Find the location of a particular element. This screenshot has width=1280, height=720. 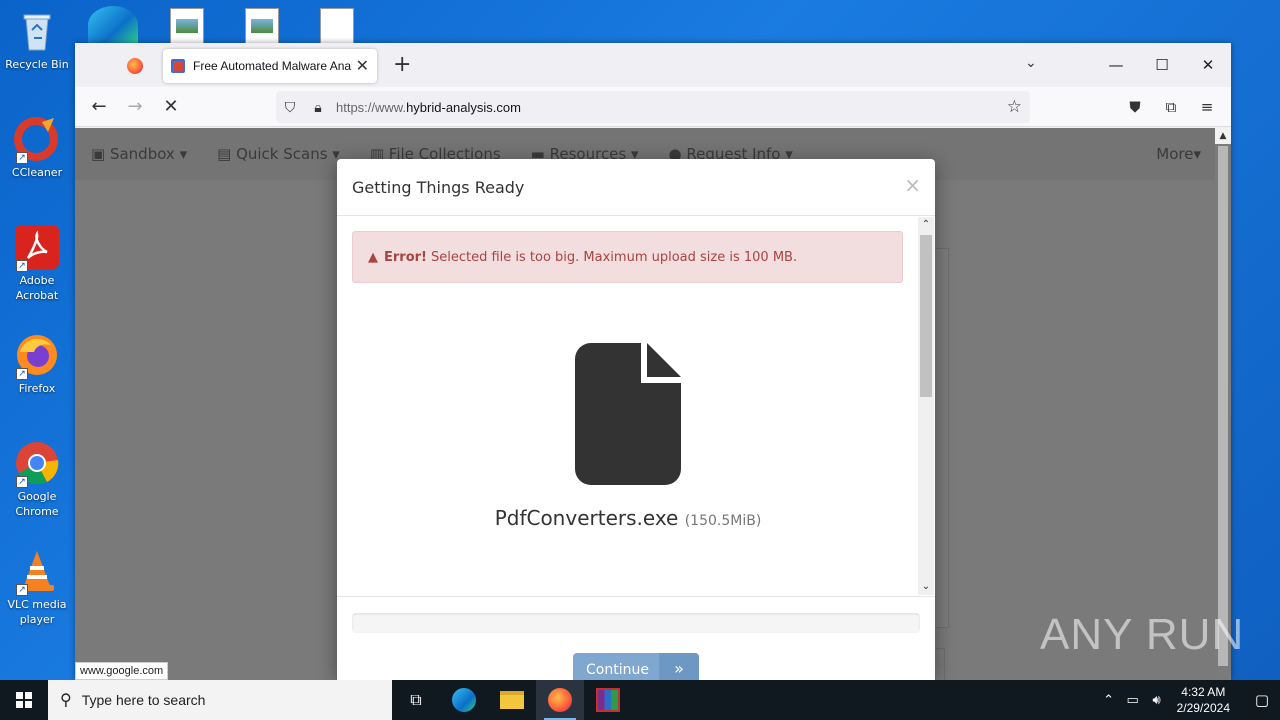

clock: 4:32 AM 2/29/2024 is located at coordinates (1203, 700).